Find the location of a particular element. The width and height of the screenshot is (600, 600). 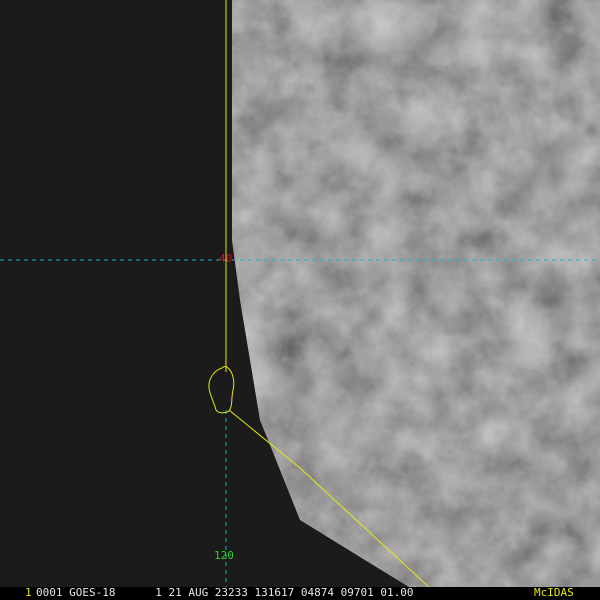

app-name-tag: McIDAS is located at coordinates (554, 592).